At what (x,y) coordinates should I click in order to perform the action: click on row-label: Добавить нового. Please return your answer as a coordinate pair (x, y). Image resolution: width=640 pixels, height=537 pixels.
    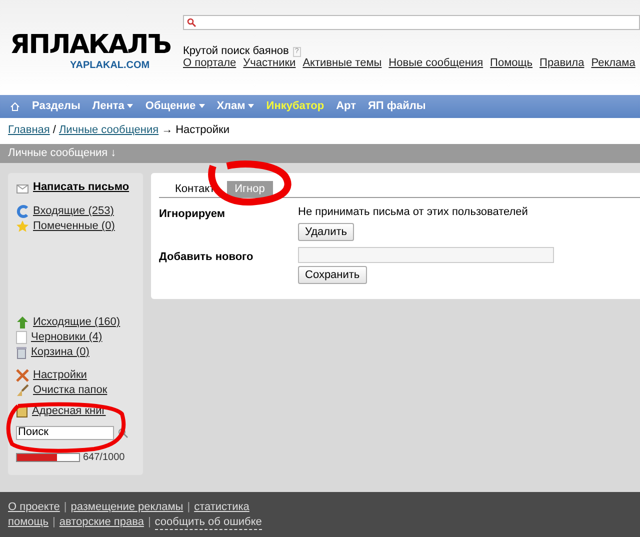
    Looking at the image, I should click on (206, 258).